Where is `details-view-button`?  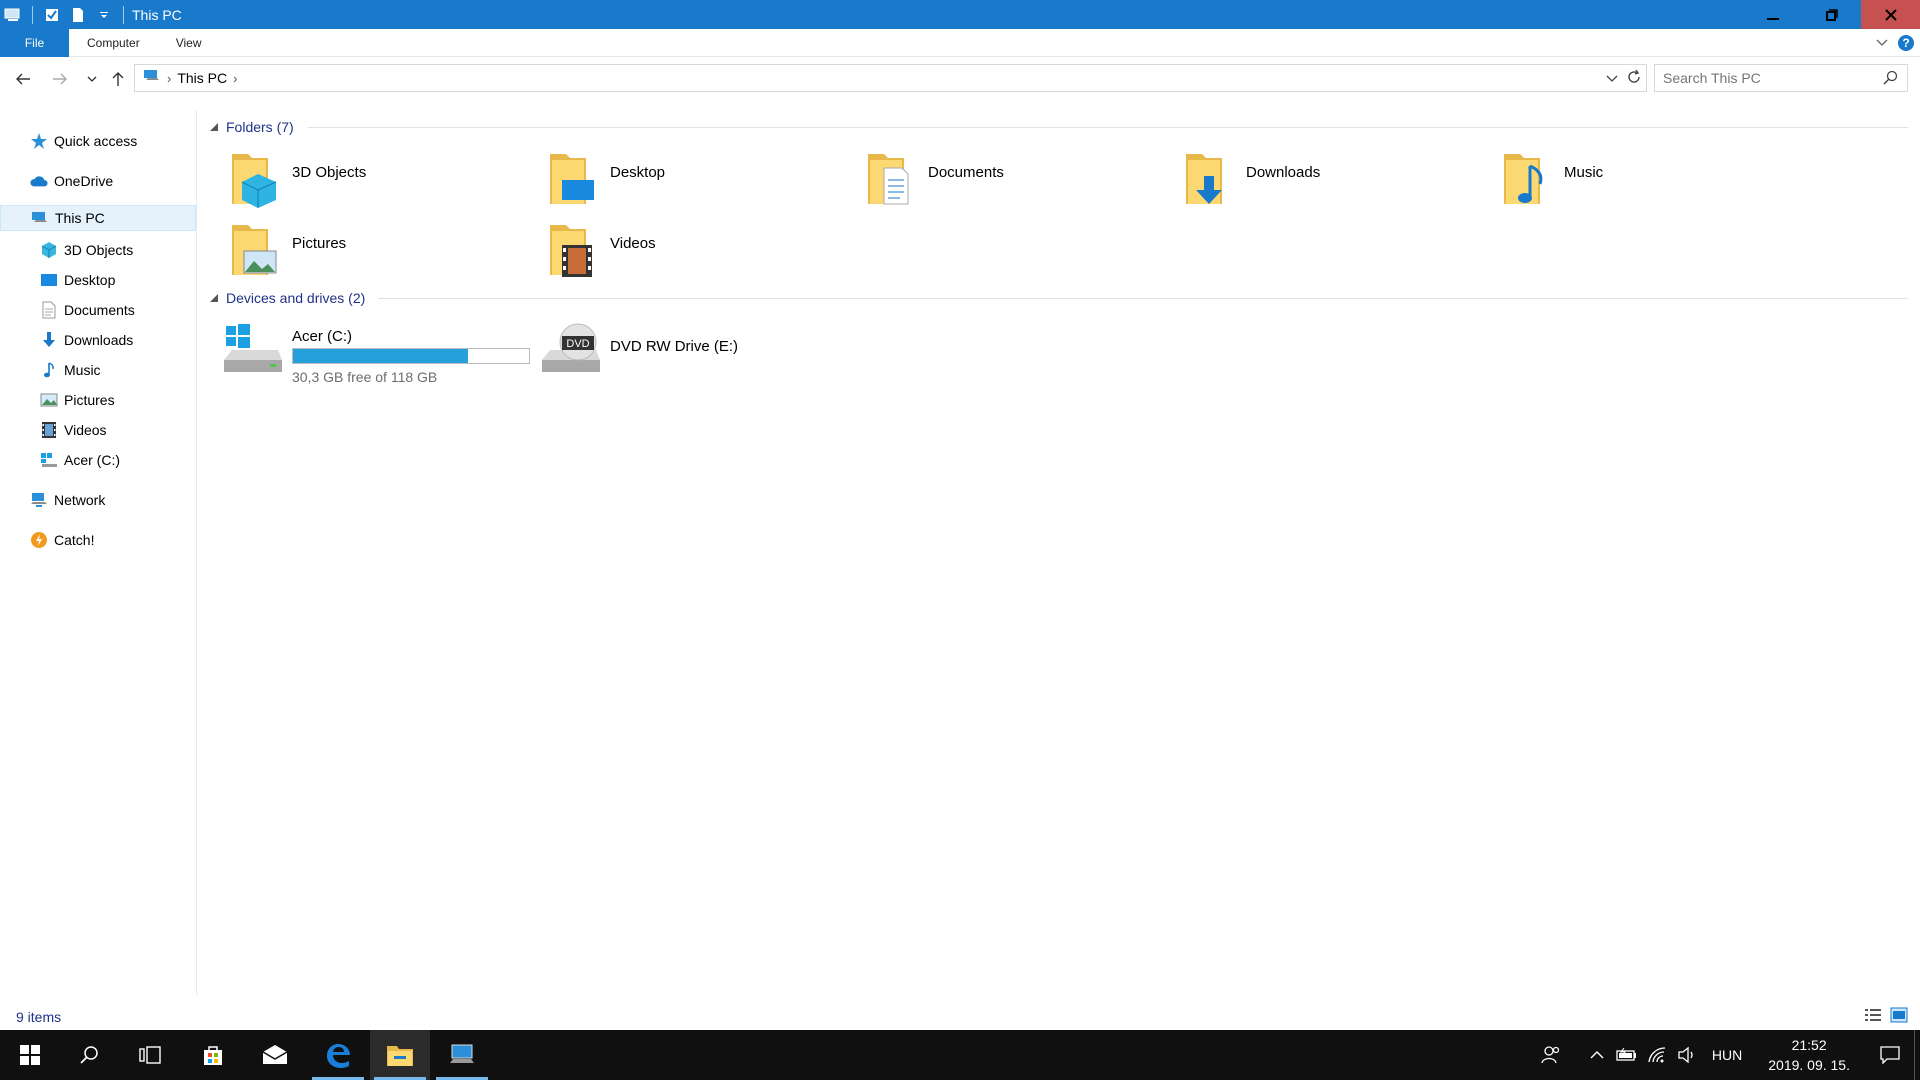
details-view-button is located at coordinates (1873, 1017).